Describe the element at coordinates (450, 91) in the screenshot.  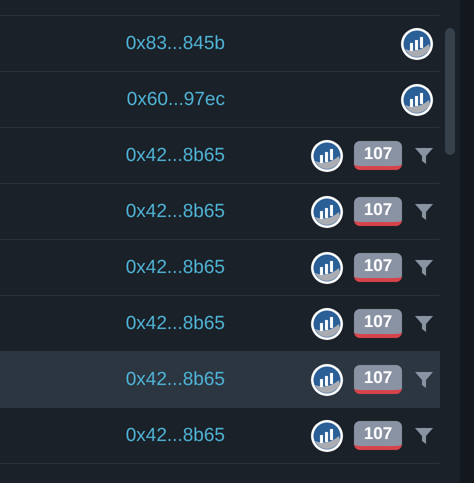
I see `scrollbar-thumb` at that location.